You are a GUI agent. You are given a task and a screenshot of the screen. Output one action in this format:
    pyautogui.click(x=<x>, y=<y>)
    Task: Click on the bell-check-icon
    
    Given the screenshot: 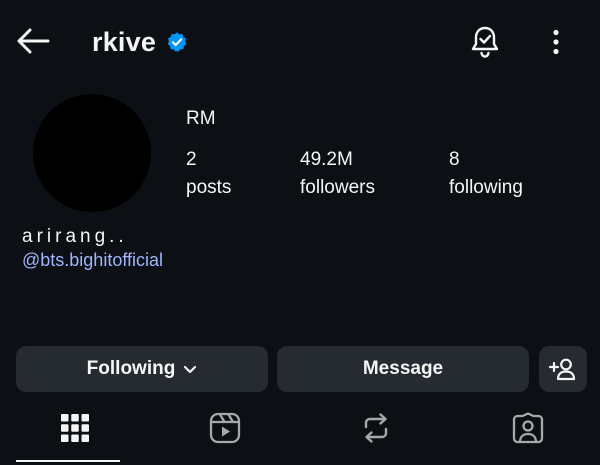 What is the action you would take?
    pyautogui.click(x=485, y=42)
    